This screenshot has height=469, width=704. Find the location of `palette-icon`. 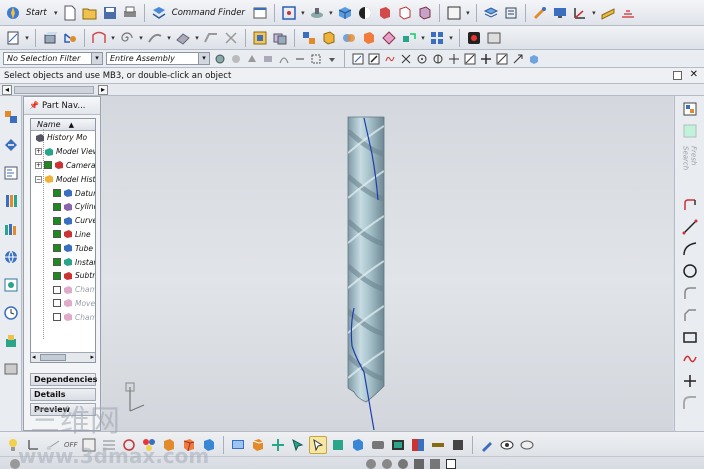

palette-icon is located at coordinates (11, 285).